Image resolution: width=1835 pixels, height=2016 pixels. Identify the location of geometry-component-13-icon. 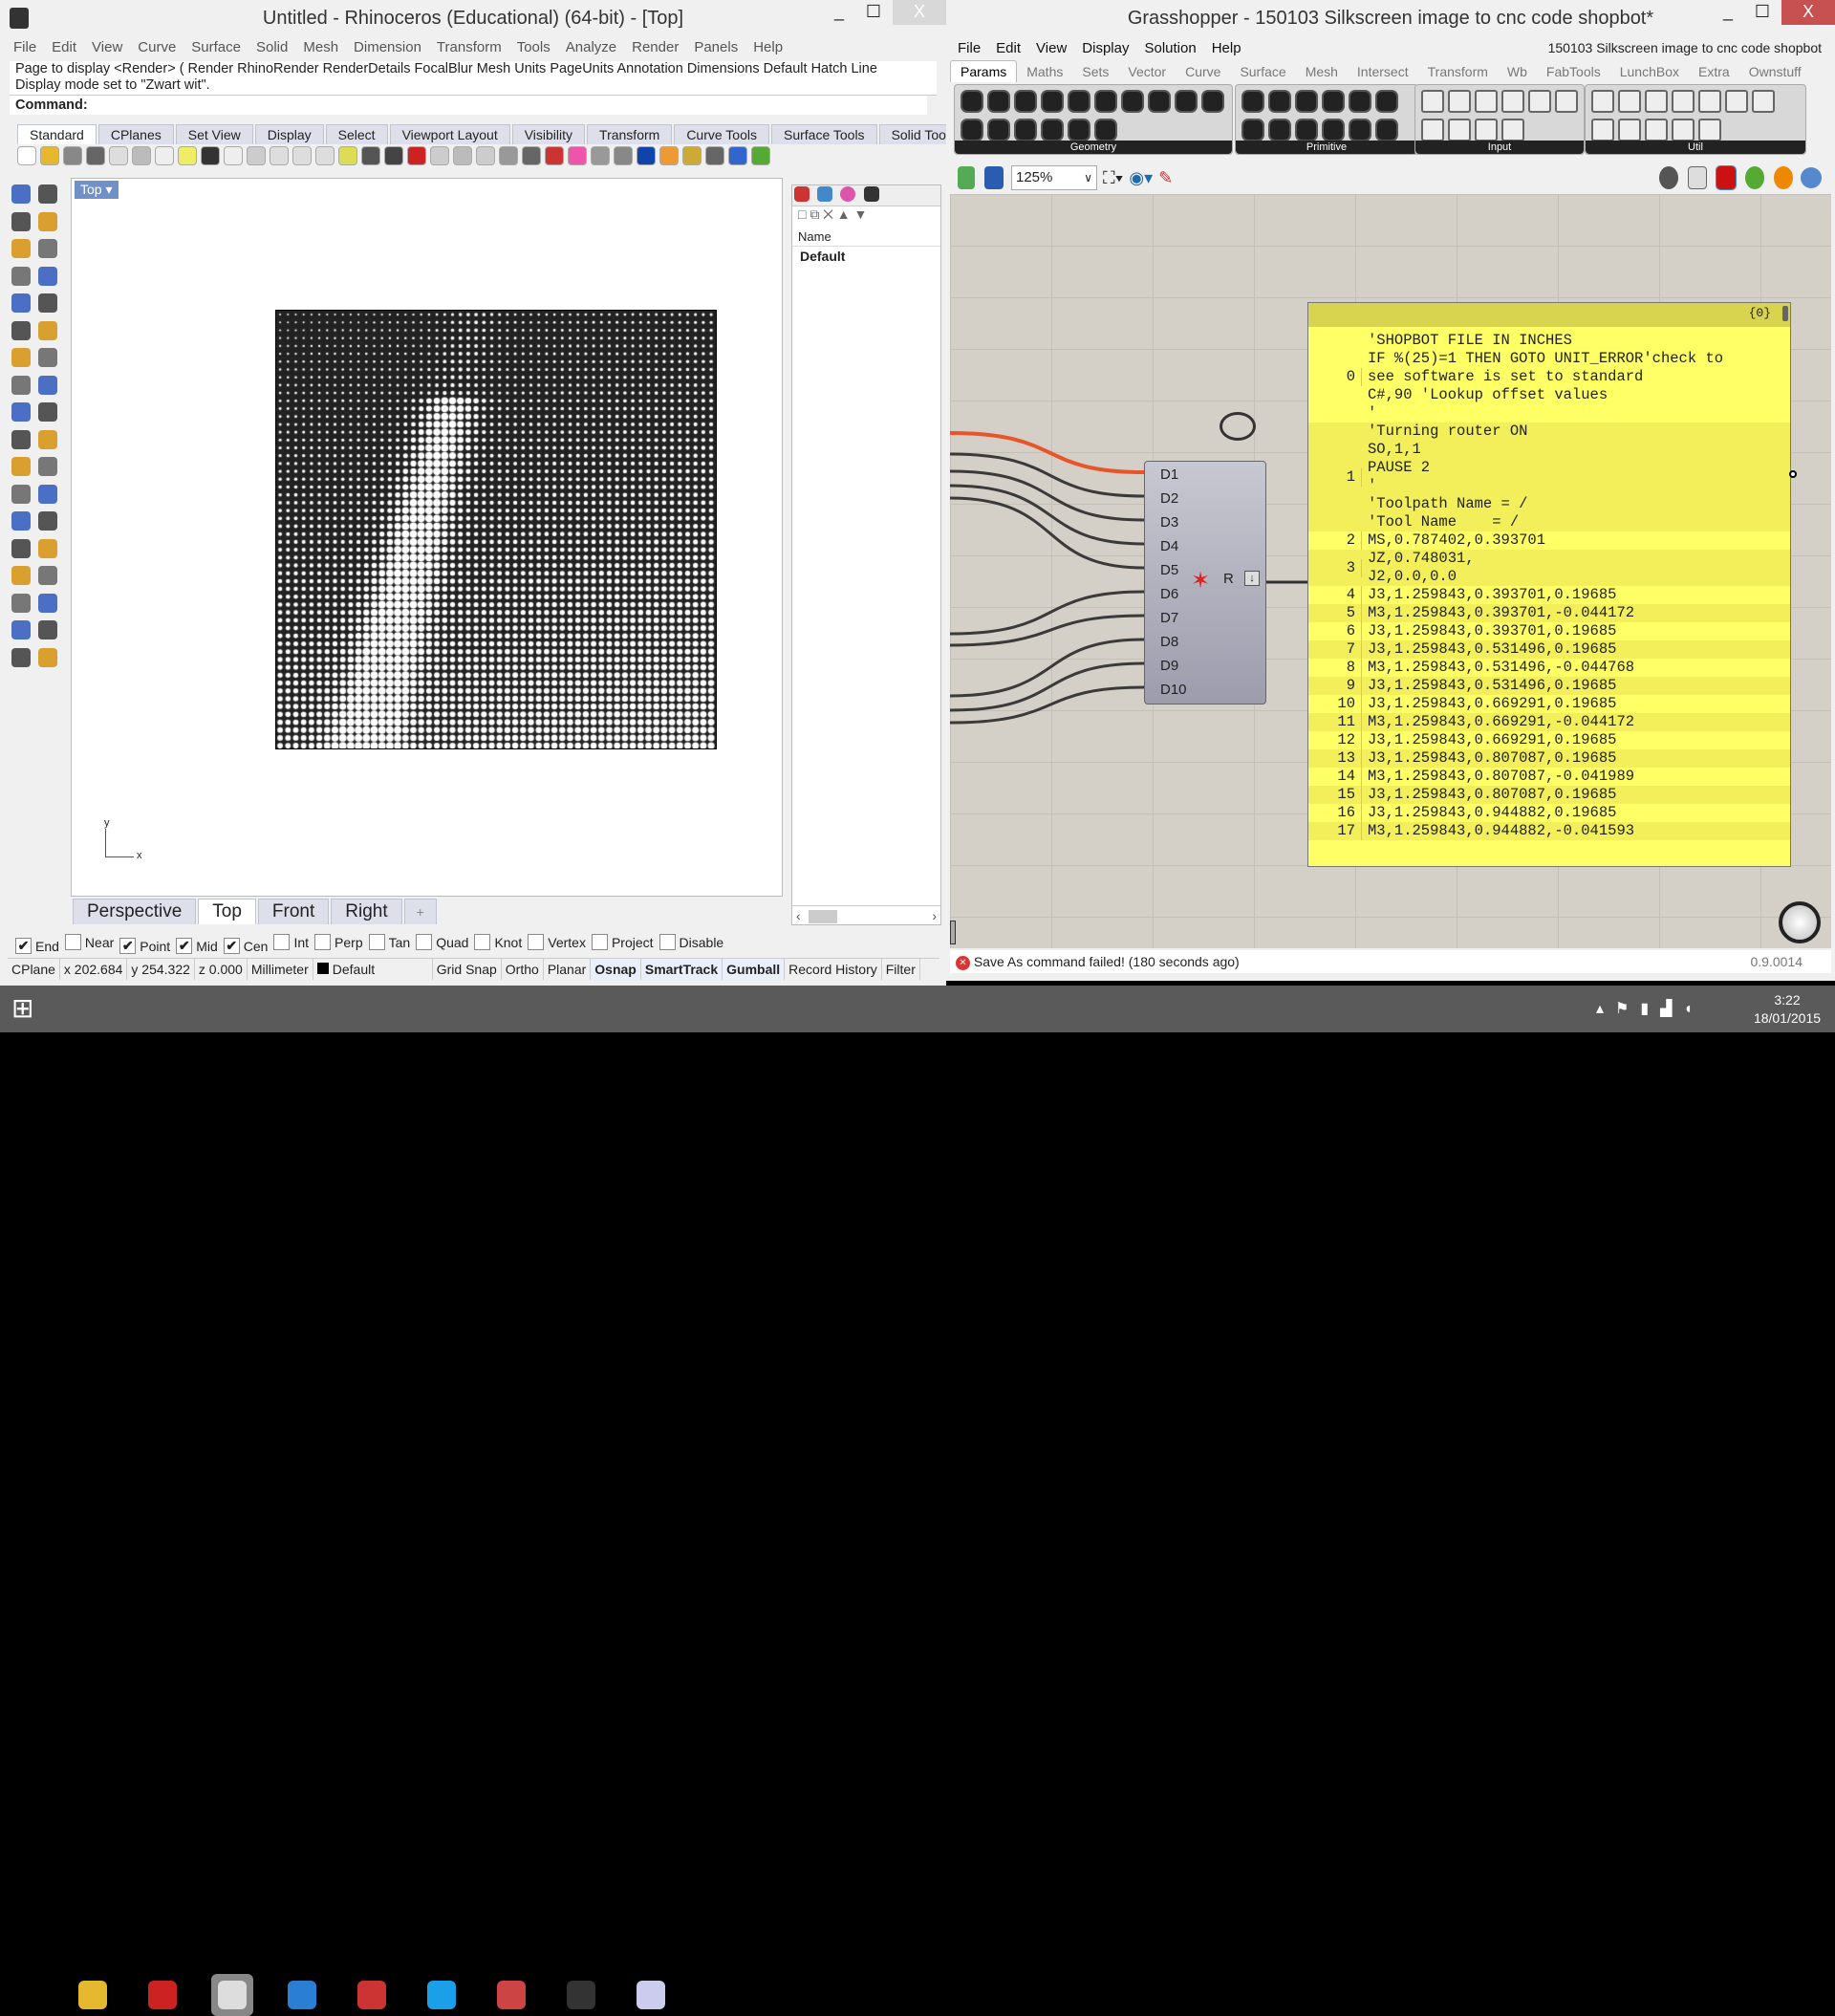
(1052, 130).